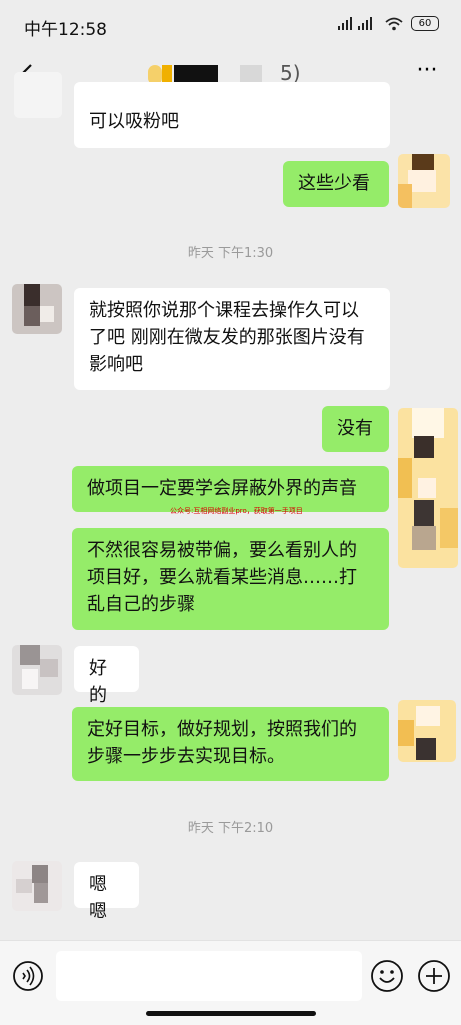  I want to click on signal-icon, so click(355, 23).